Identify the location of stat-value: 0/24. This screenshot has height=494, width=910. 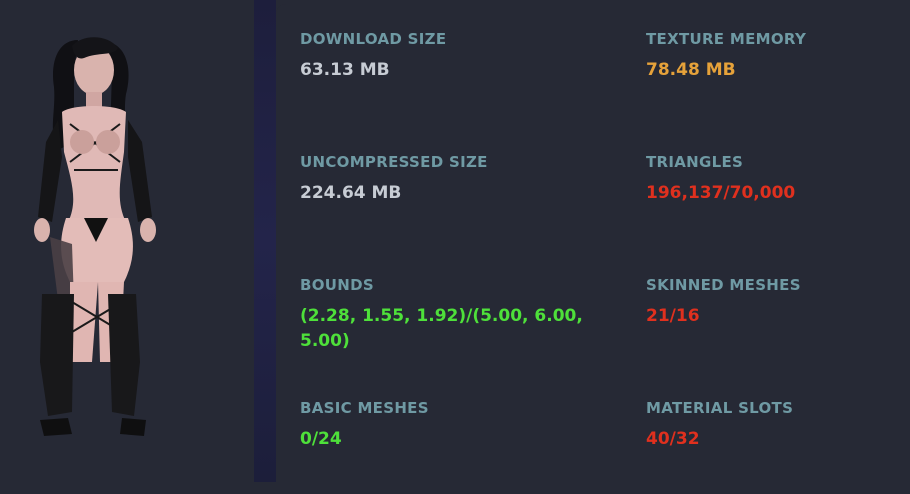
(321, 439).